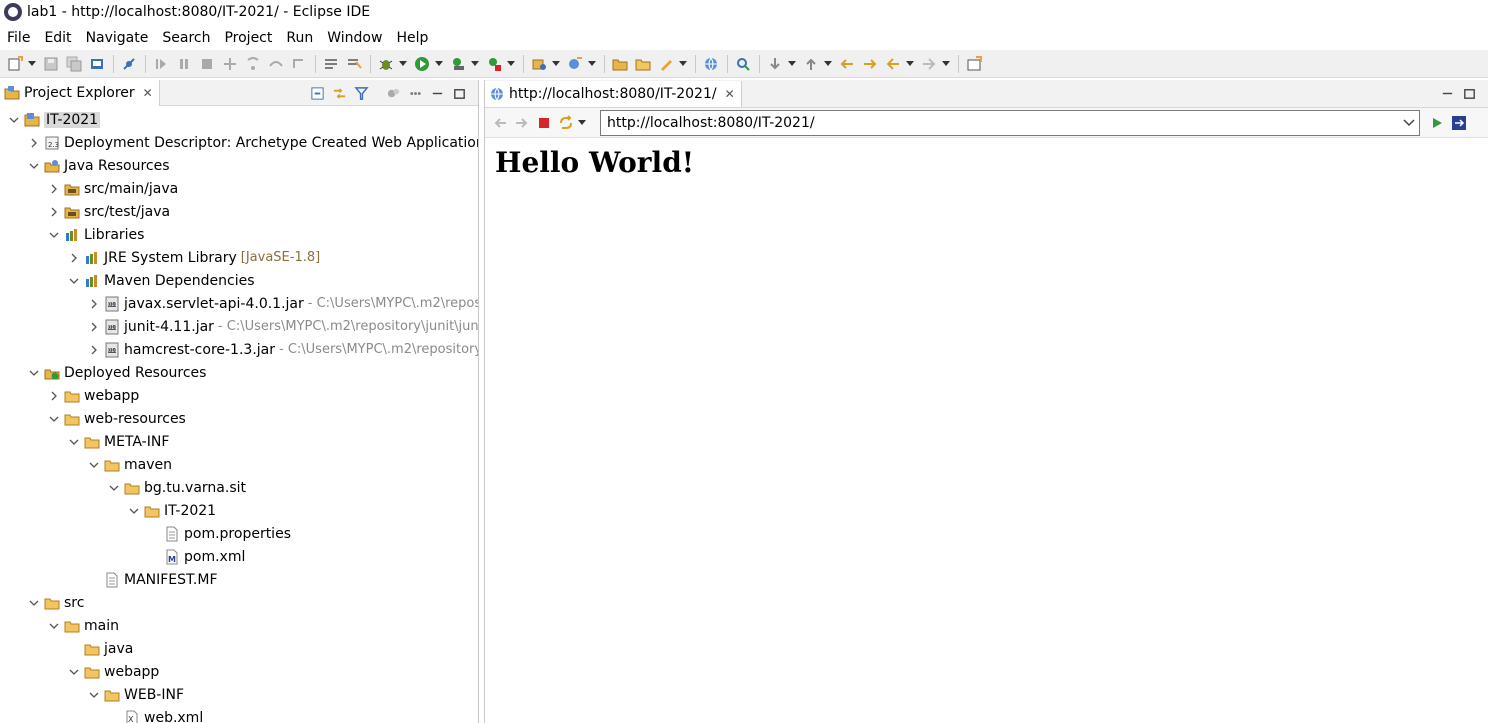 This screenshot has width=1488, height=723. What do you see at coordinates (15, 64) in the screenshot?
I see `new-wizard-icon` at bounding box center [15, 64].